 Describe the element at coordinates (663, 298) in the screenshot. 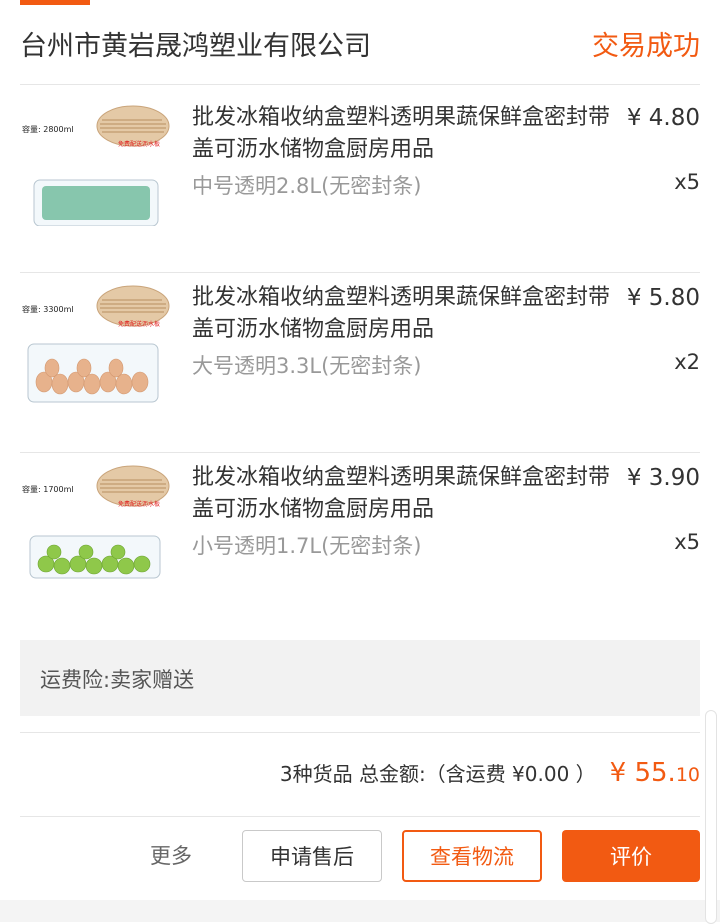

I see `product-price: ¥ 5.80` at that location.